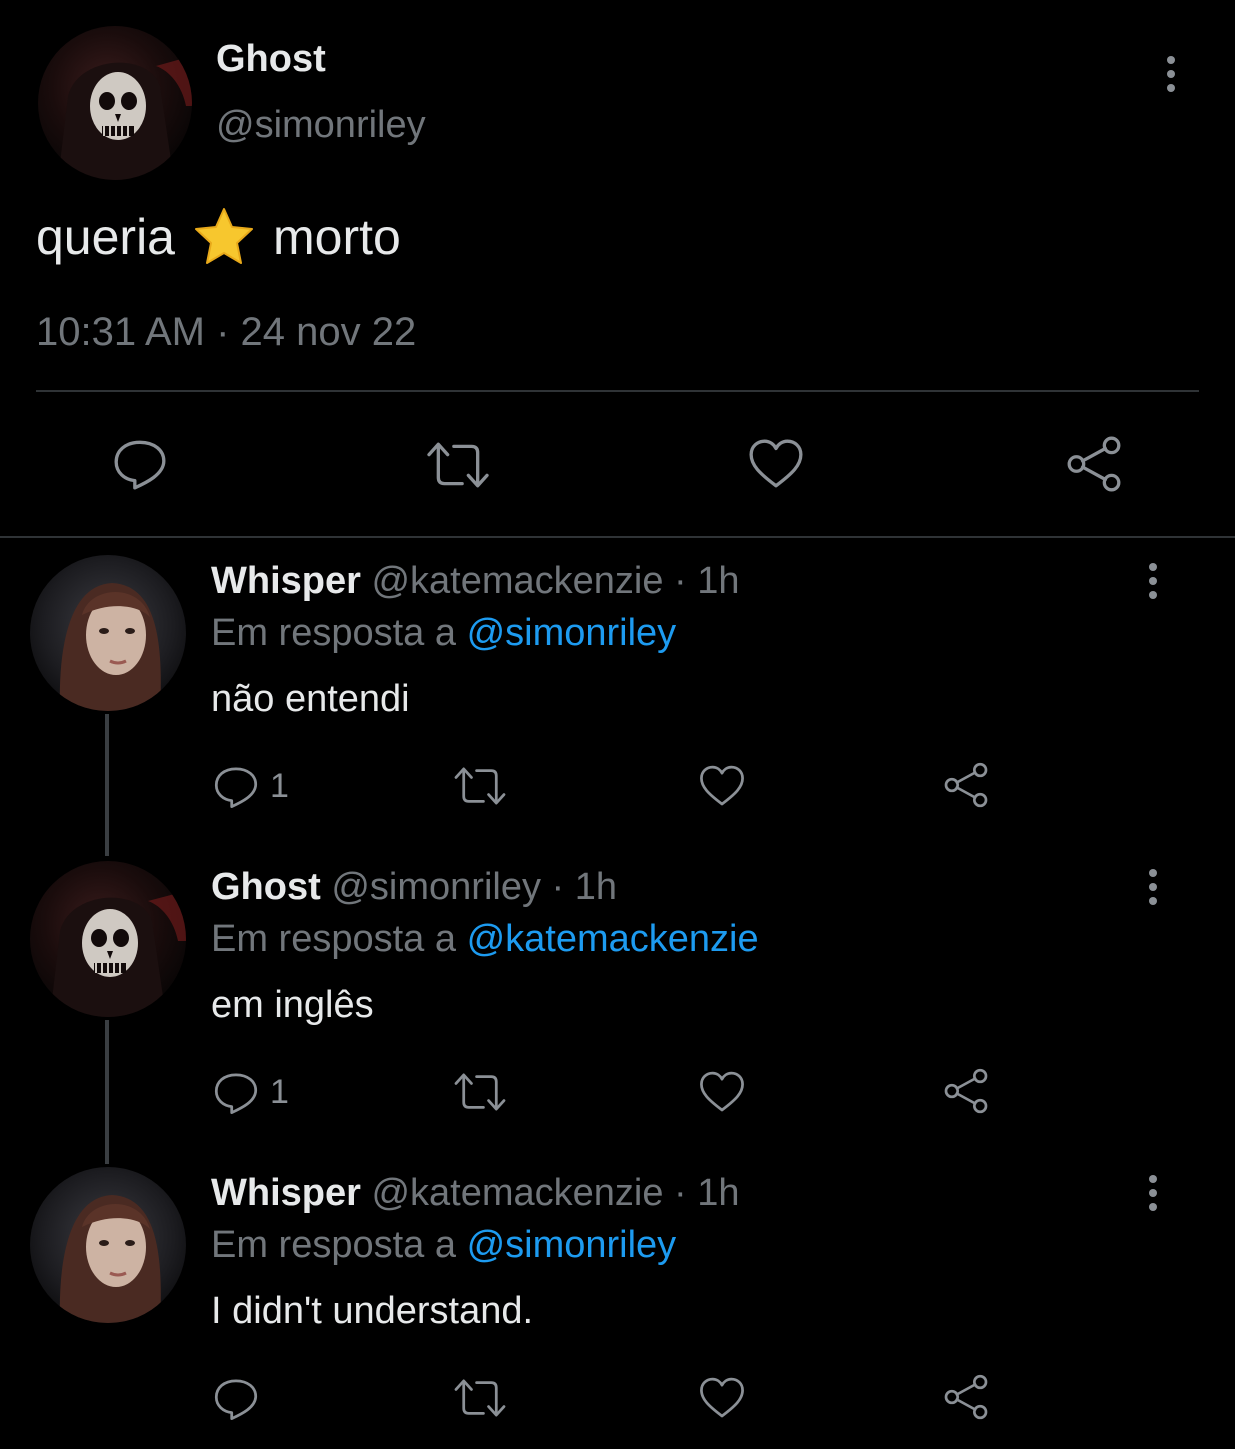 The image size is (1235, 1449). I want to click on reply-context: Em resposta a @katemackenzie, so click(485, 939).